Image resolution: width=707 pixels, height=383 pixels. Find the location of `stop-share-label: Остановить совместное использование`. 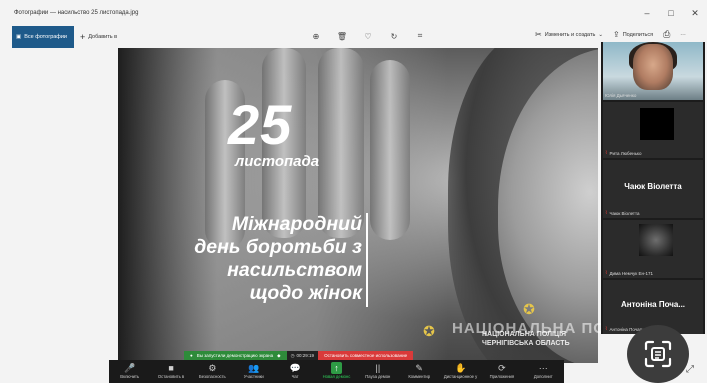

stop-share-label: Остановить совместное использование is located at coordinates (366, 355).